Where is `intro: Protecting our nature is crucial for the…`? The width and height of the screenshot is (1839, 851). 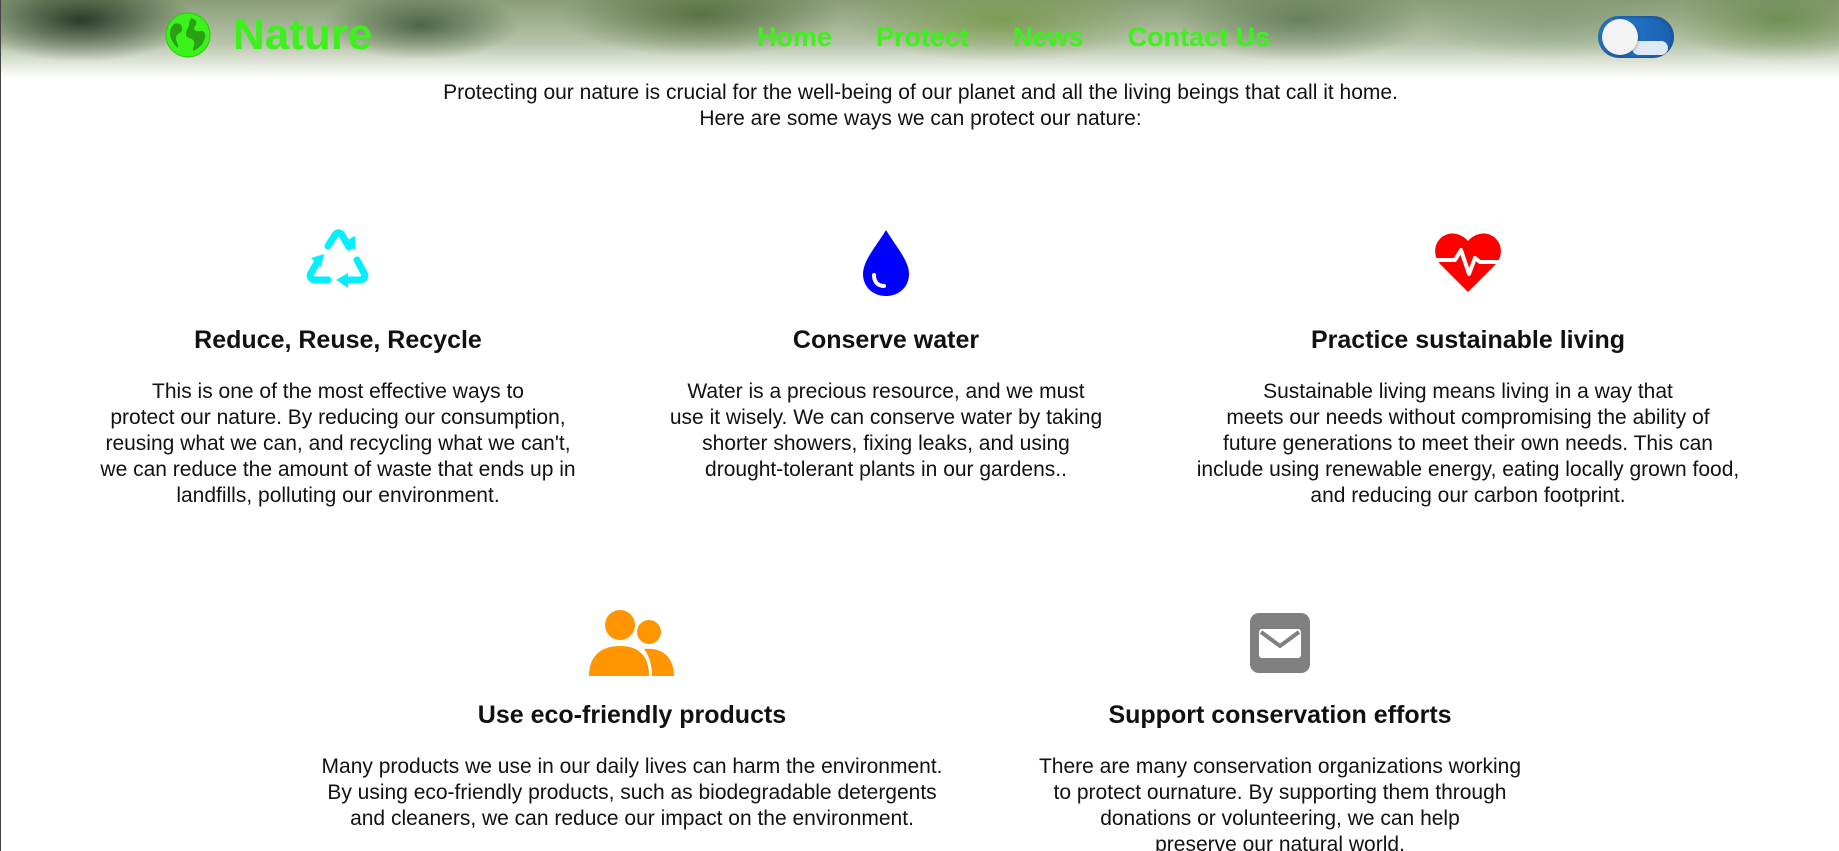
intro: Protecting our nature is crucial for the… is located at coordinates (920, 106).